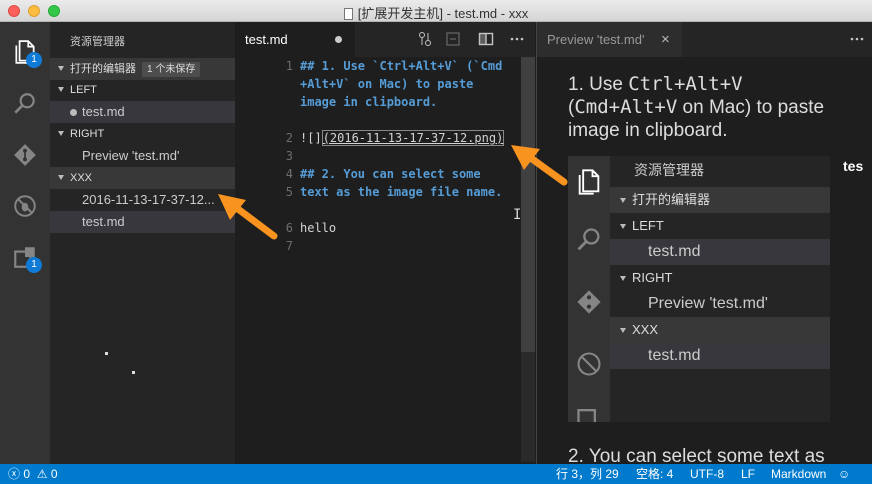 Image resolution: width=872 pixels, height=484 pixels. Describe the element at coordinates (425, 39) in the screenshot. I see `open-changes-icon` at that location.